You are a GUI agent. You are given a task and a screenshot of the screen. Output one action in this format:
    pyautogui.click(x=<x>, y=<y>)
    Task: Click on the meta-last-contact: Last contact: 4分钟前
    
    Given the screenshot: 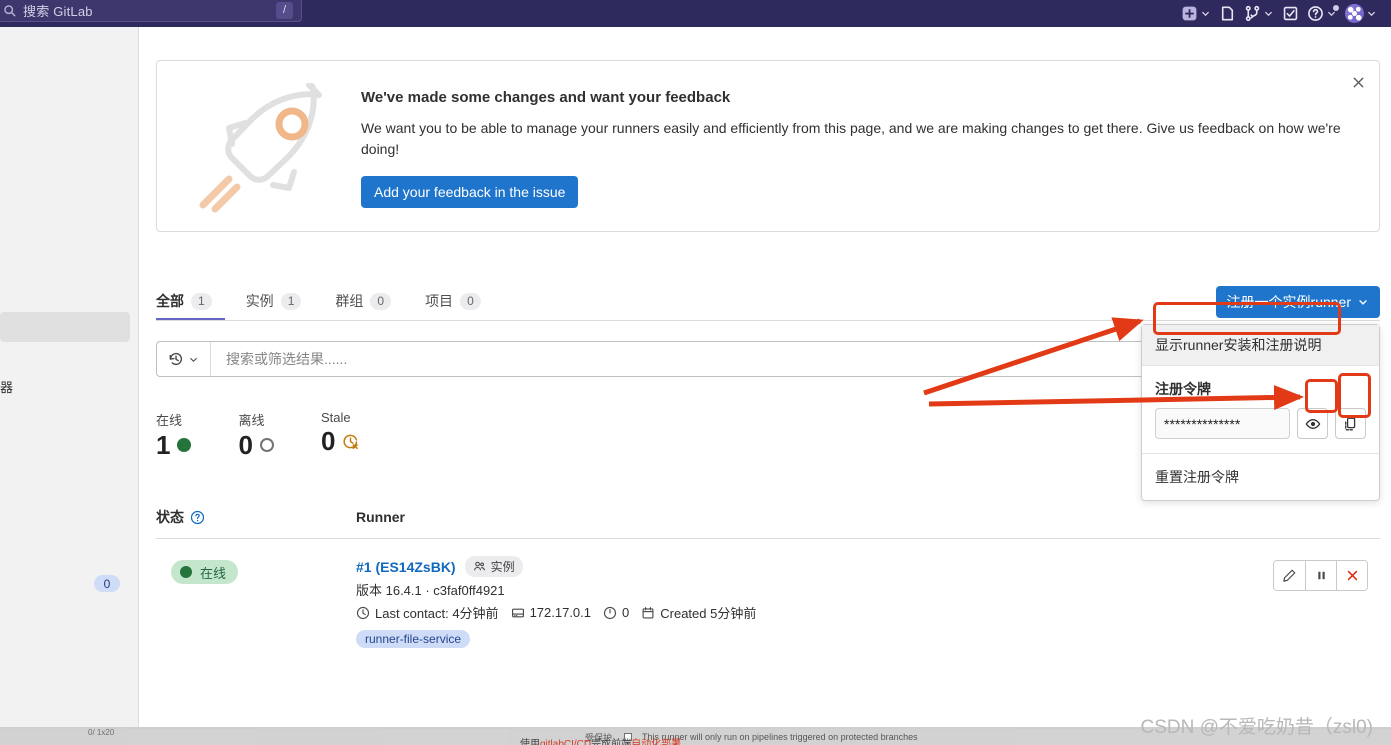 What is the action you would take?
    pyautogui.click(x=427, y=612)
    